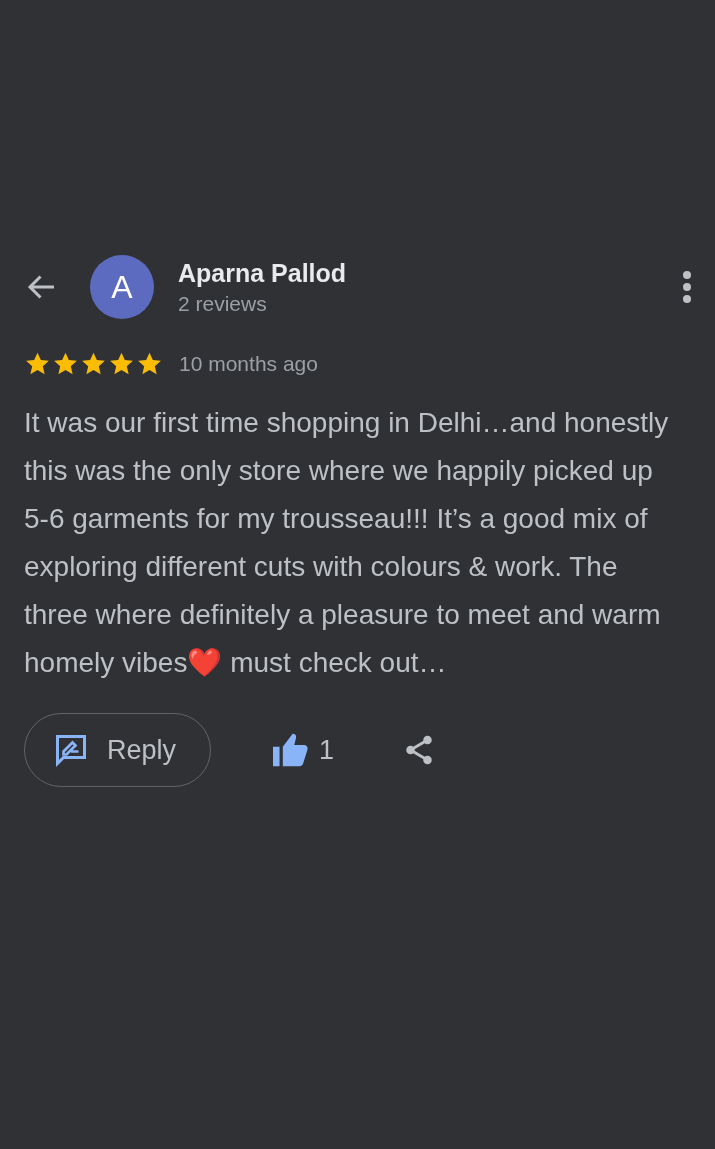 This screenshot has width=715, height=1149. Describe the element at coordinates (122, 287) in the screenshot. I see `avatar: A` at that location.